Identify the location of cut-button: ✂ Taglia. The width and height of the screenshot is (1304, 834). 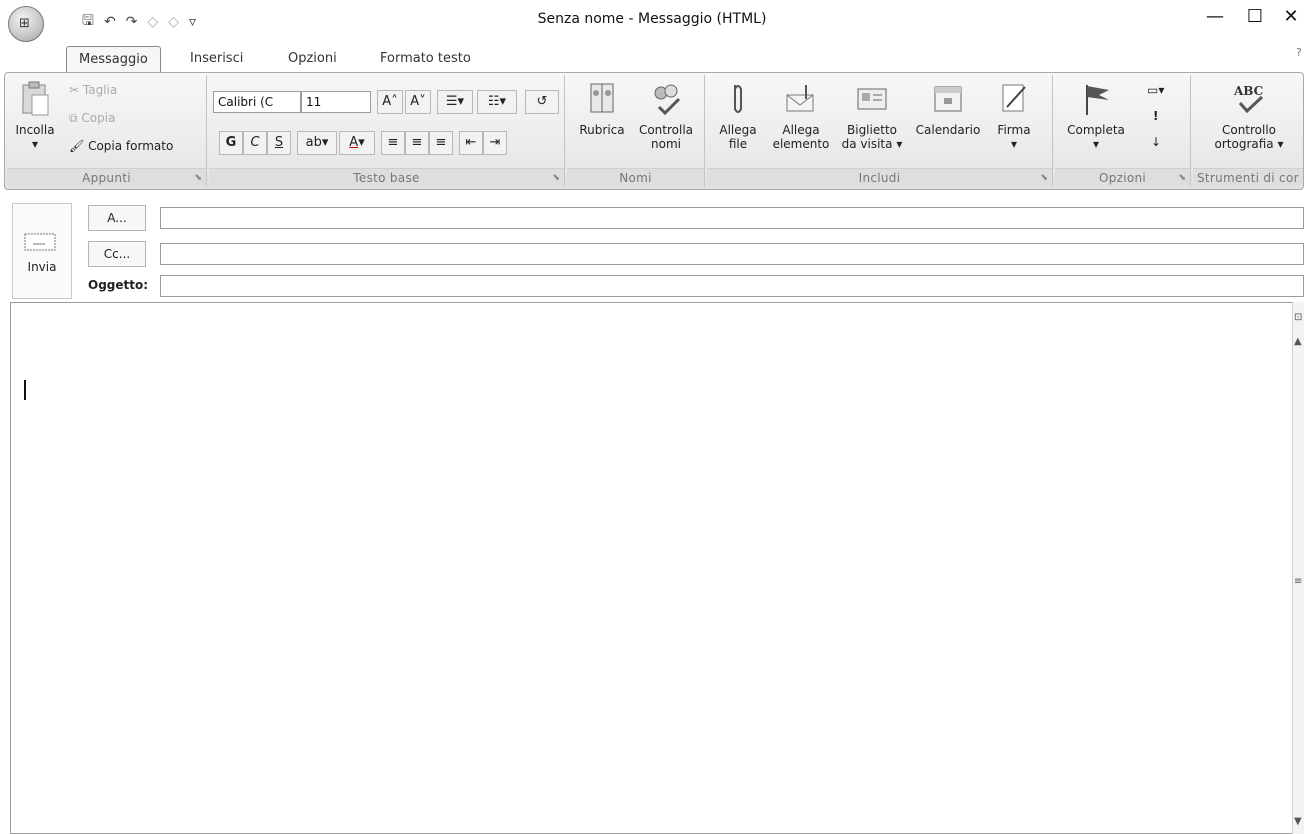
(93, 90).